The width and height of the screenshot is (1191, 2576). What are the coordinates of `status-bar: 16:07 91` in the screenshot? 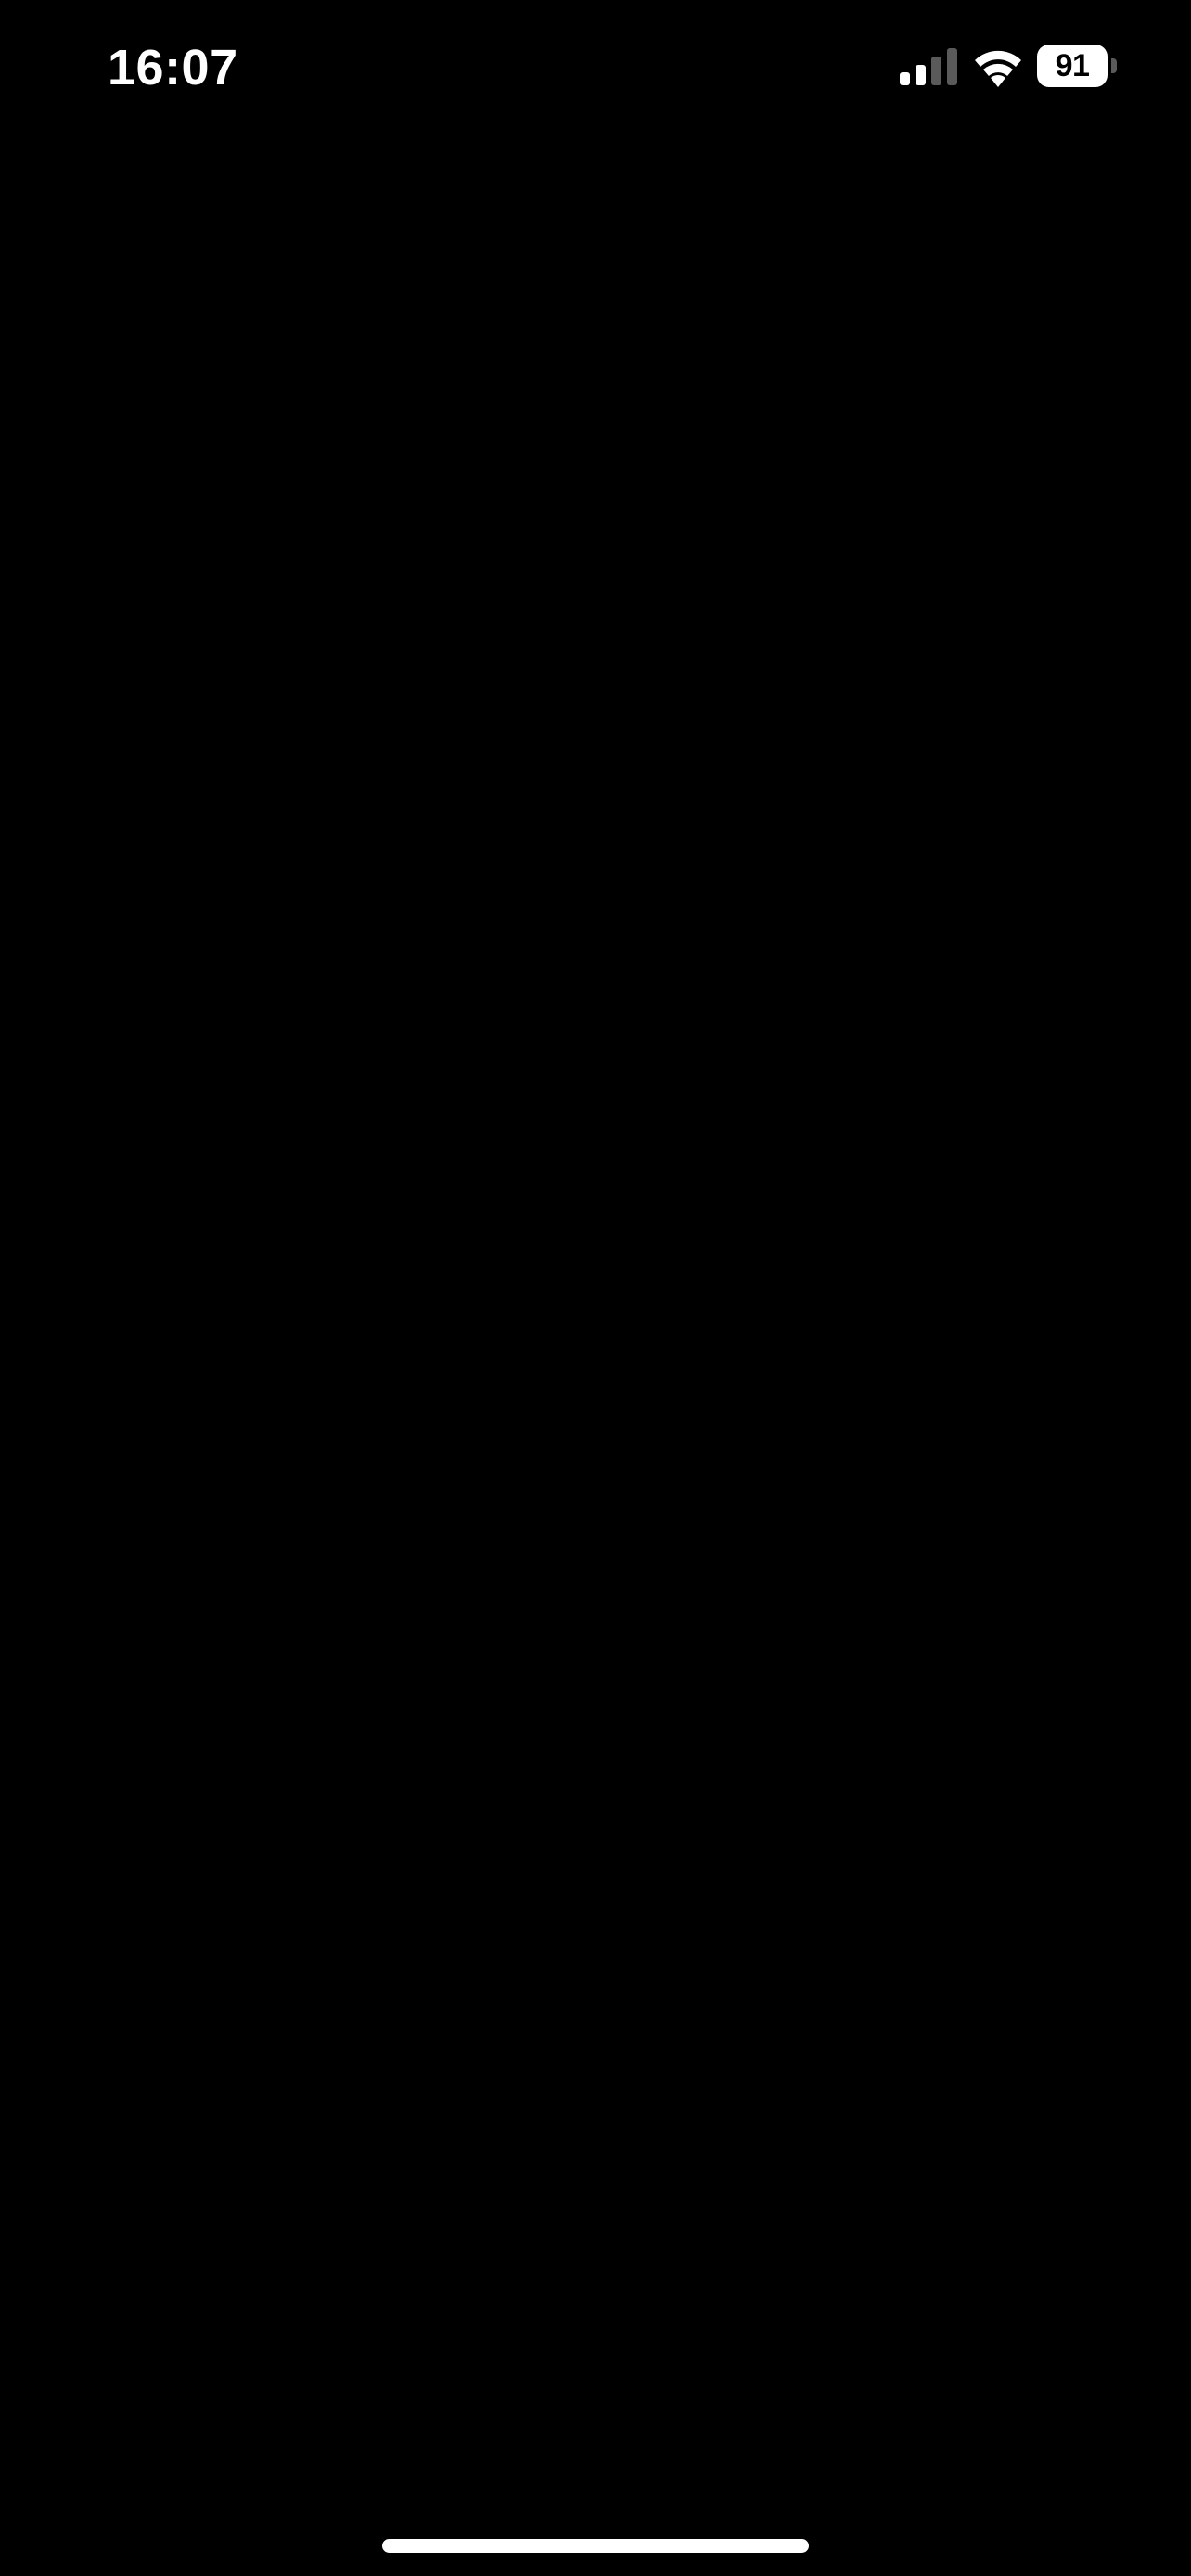 It's located at (595, 69).